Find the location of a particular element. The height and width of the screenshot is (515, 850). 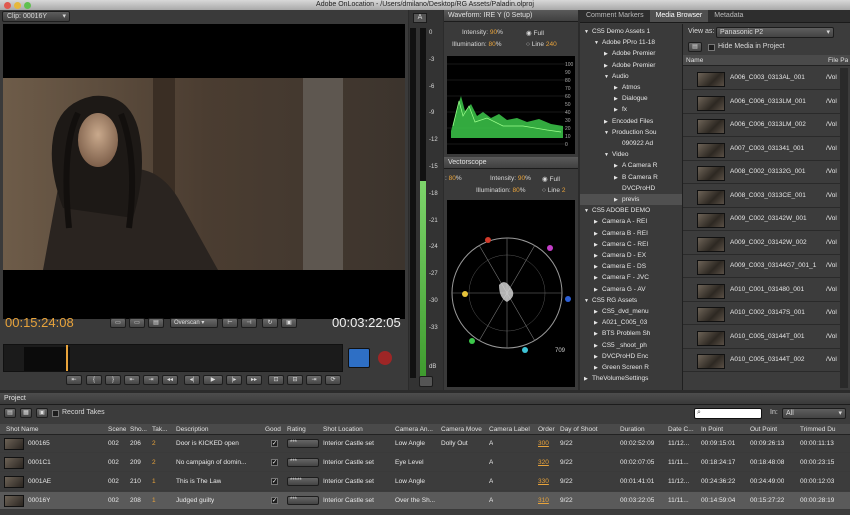

tree-item: ▶ Dialogue is located at coordinates (631, 98).